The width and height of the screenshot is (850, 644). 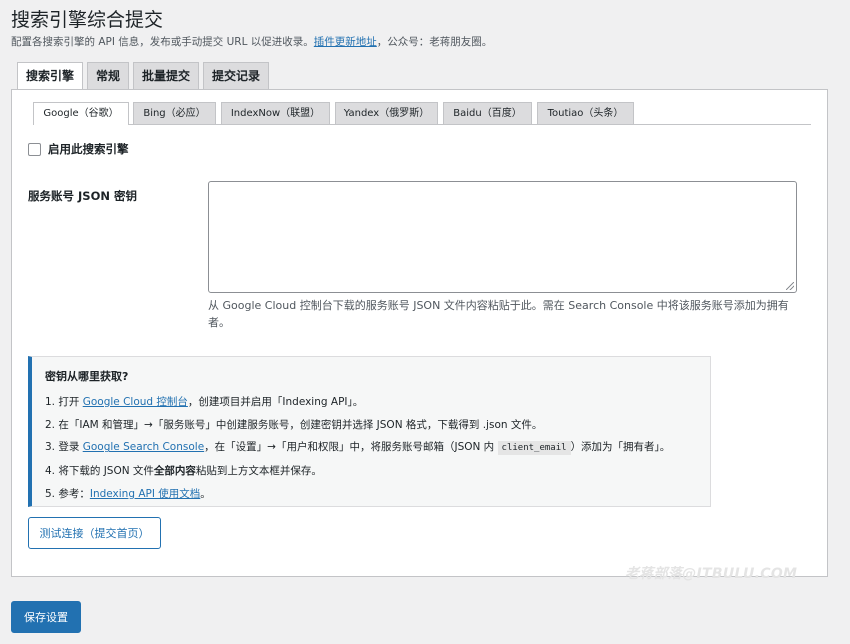 What do you see at coordinates (67, 493) in the screenshot?
I see `step5-text: 5. 参考：` at bounding box center [67, 493].